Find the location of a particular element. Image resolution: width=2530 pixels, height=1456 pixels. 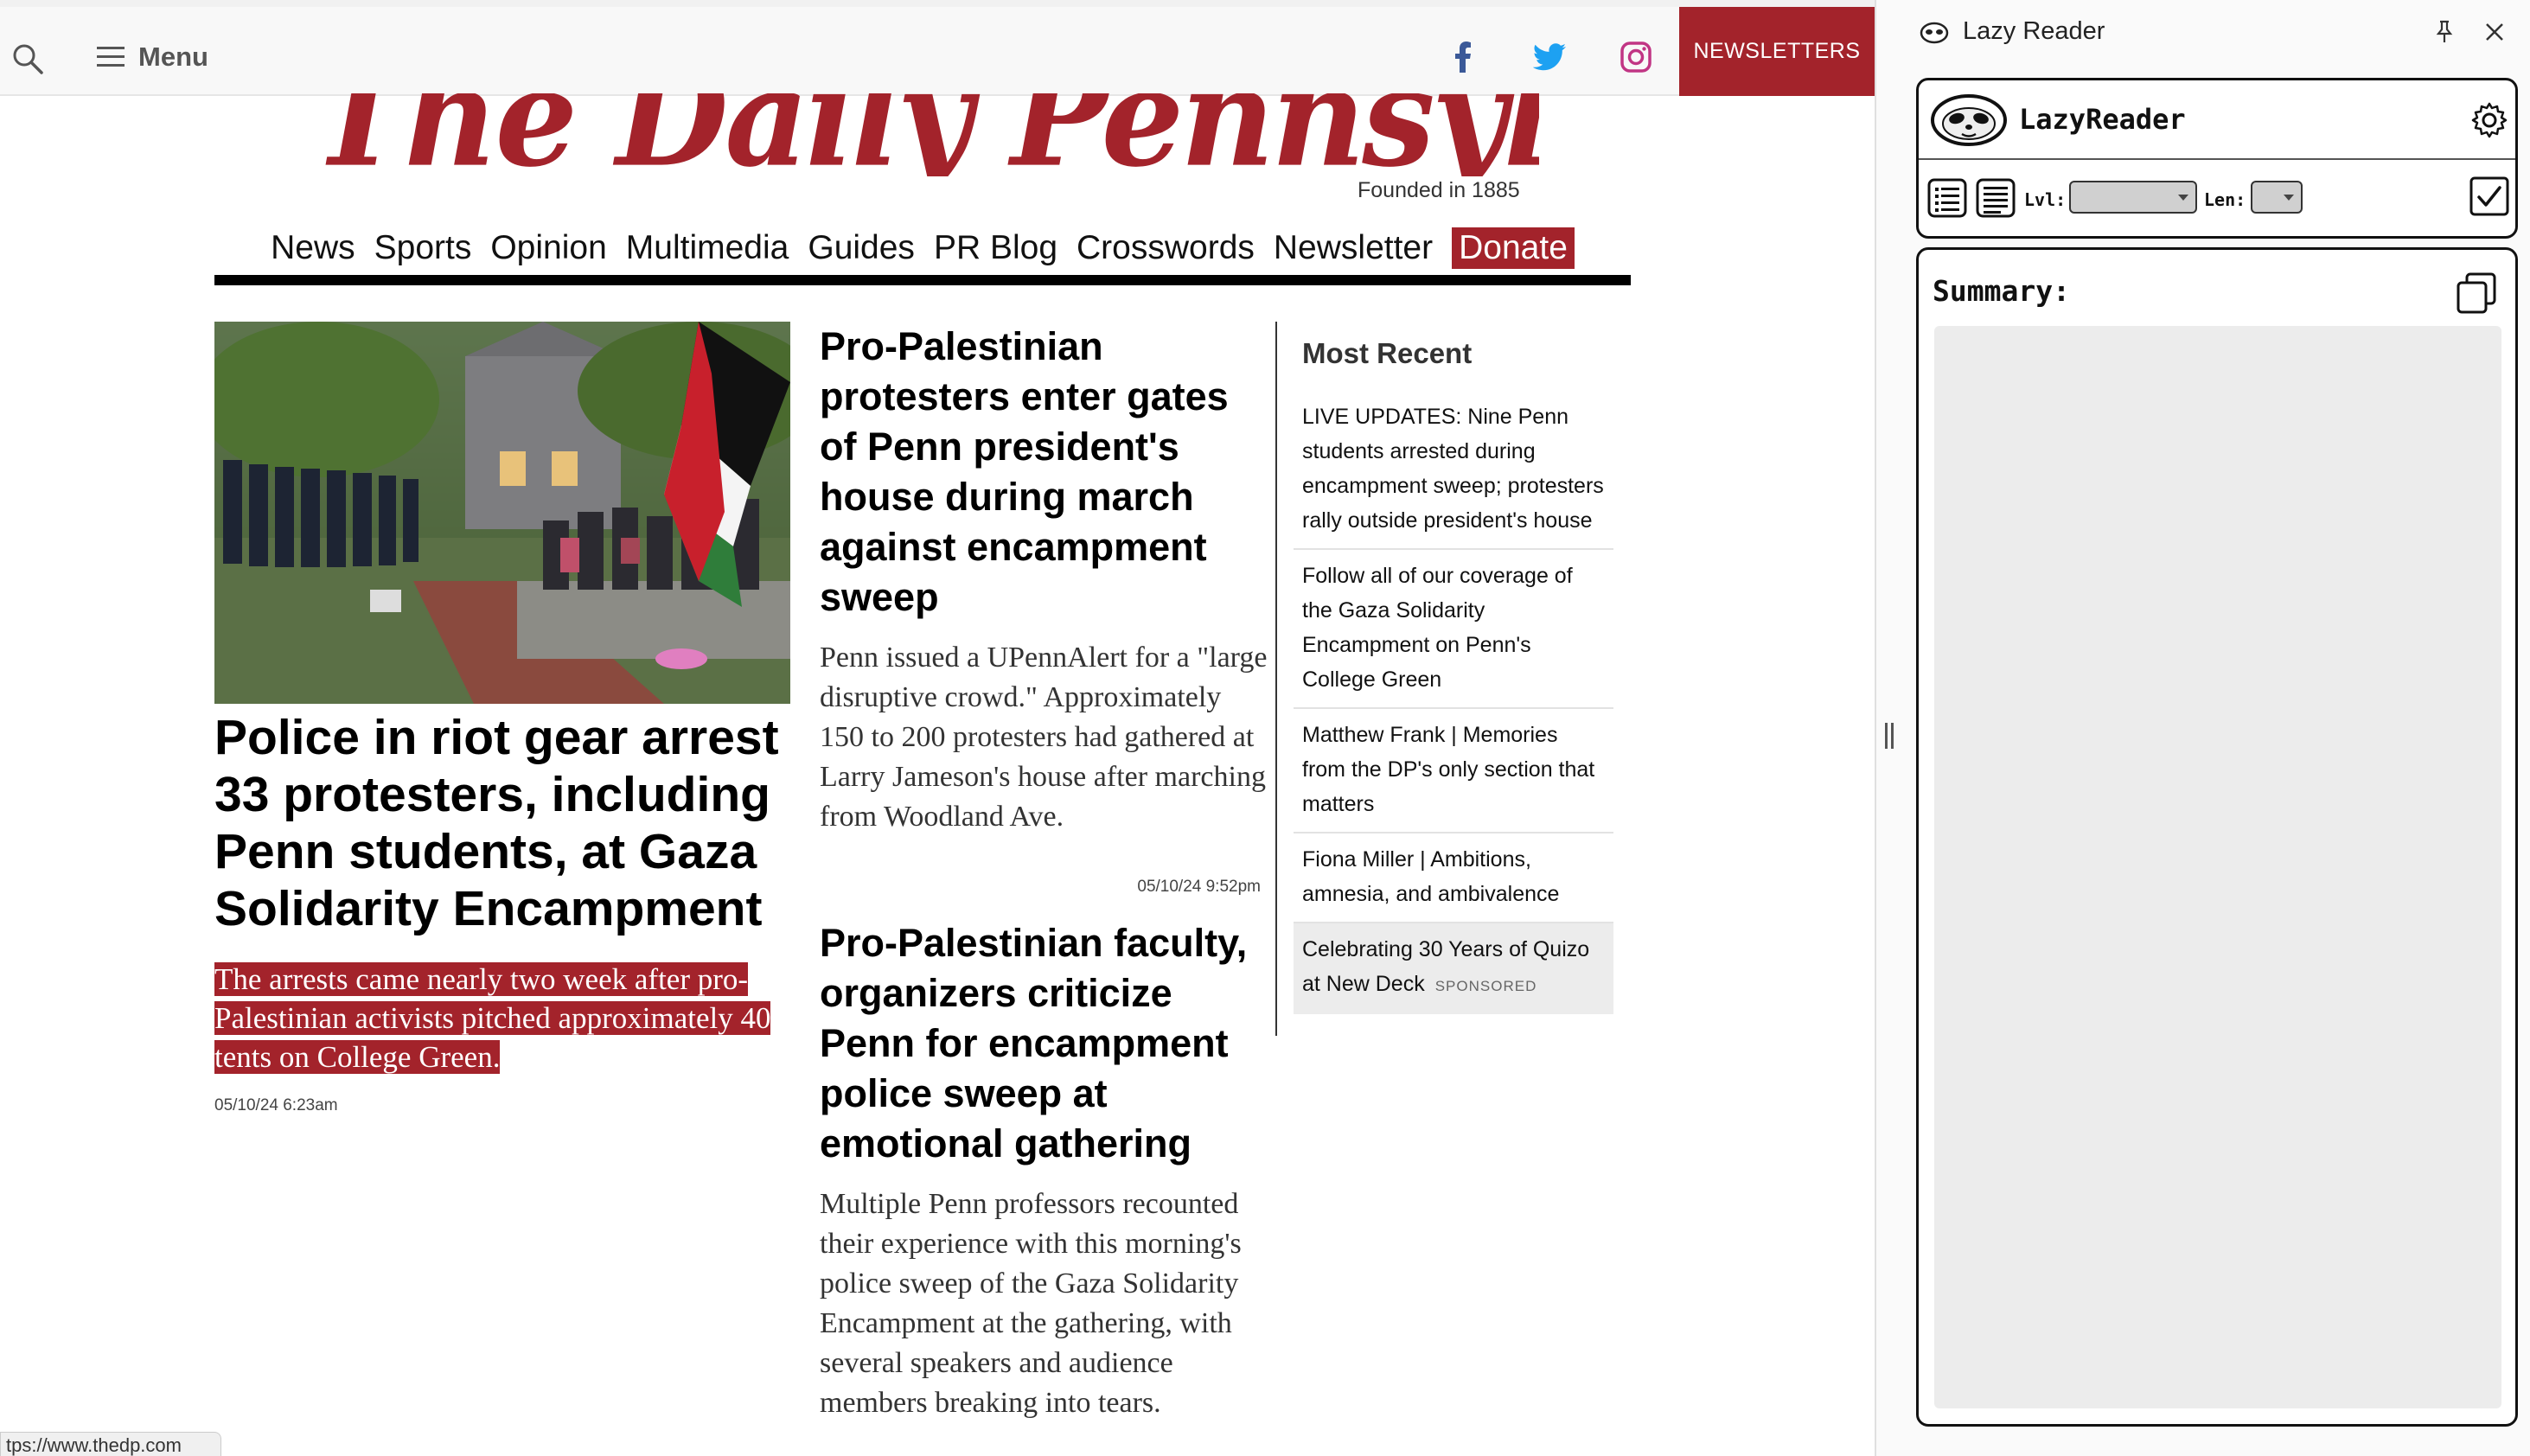

nav-item-pr-blog: PR Blog is located at coordinates (996, 248).